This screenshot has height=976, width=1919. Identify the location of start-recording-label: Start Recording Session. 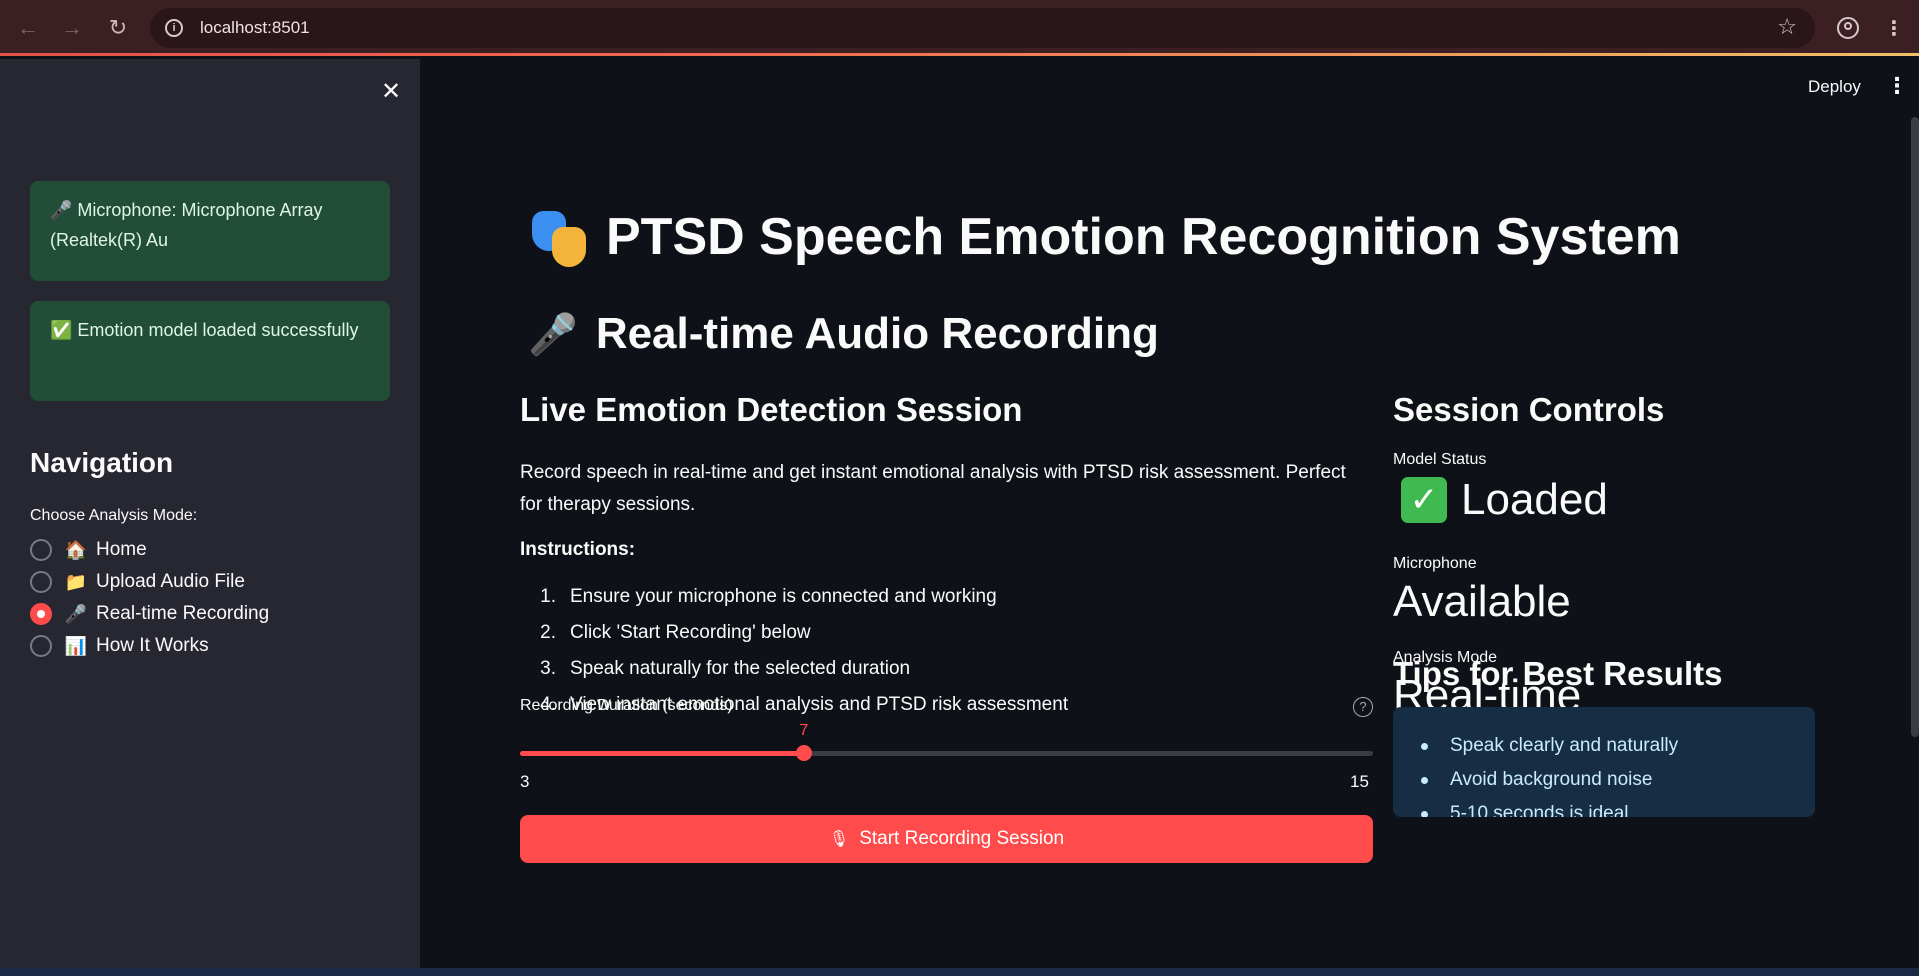
(962, 838).